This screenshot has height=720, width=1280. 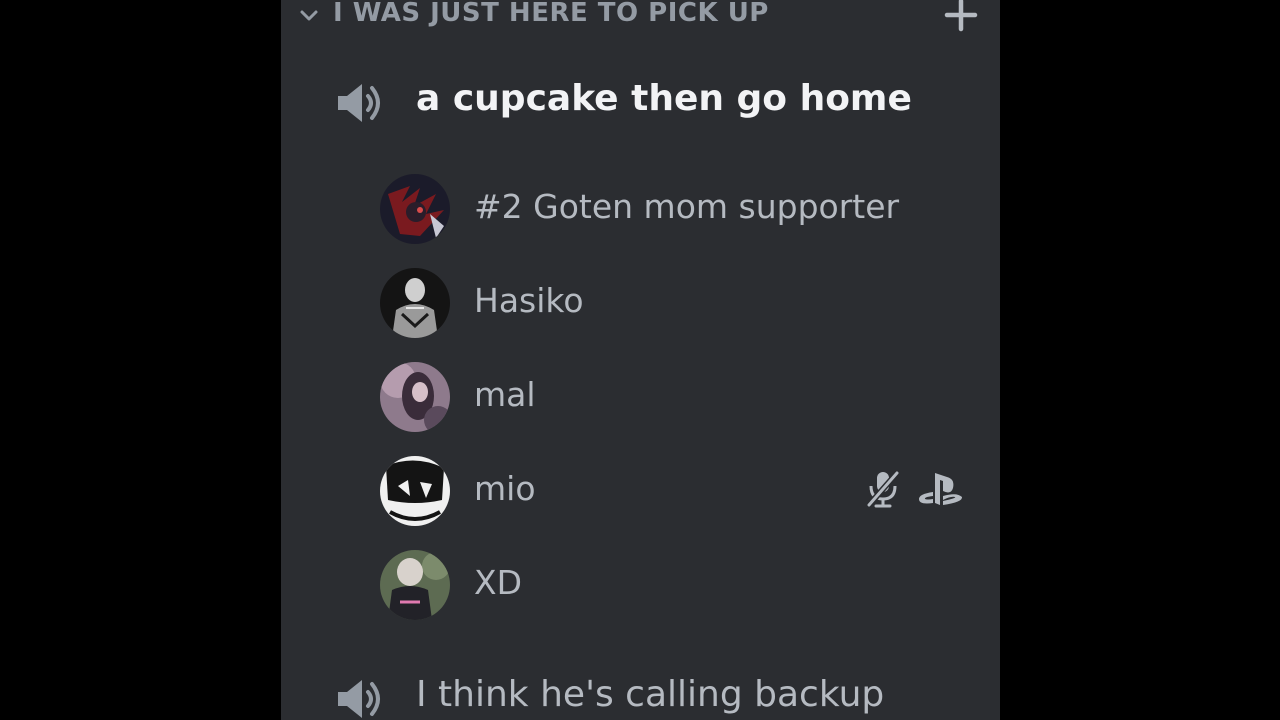 What do you see at coordinates (941, 489) in the screenshot?
I see `playstation-icon` at bounding box center [941, 489].